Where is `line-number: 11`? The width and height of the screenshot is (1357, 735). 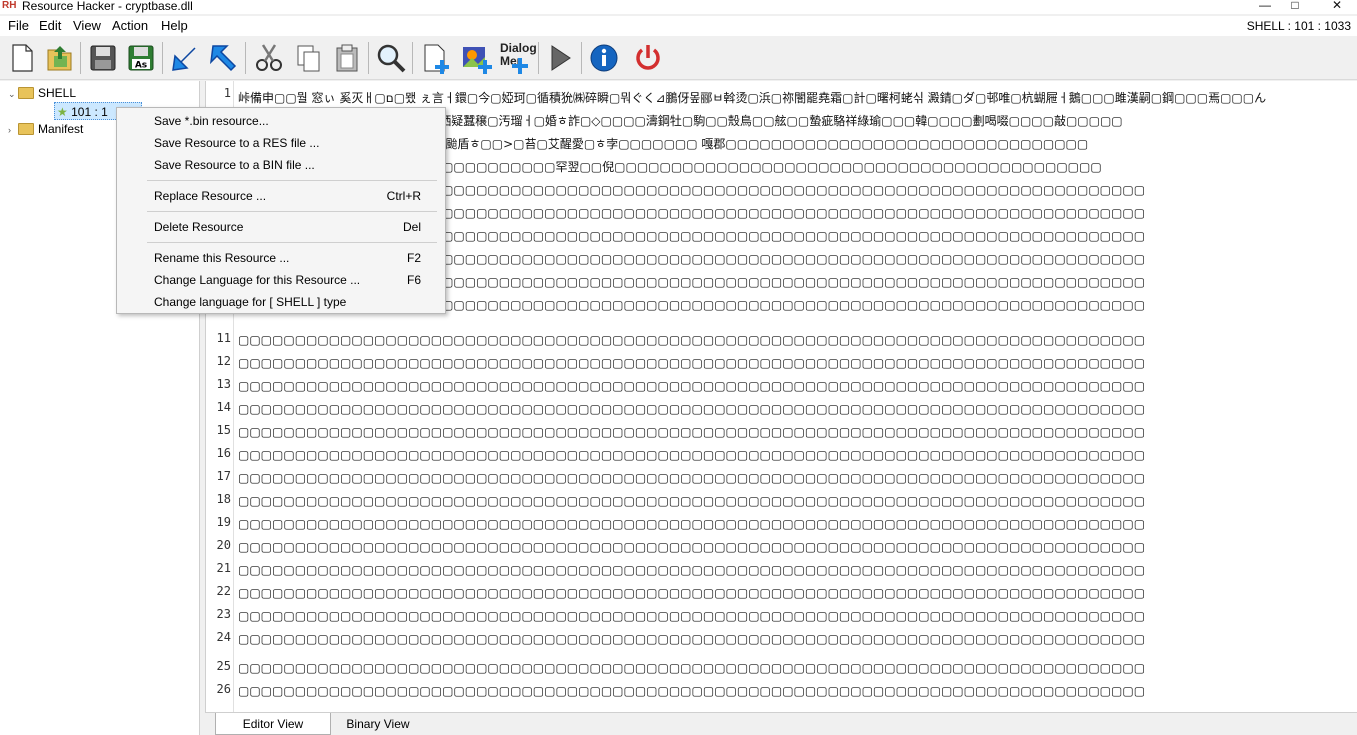 line-number: 11 is located at coordinates (223, 338).